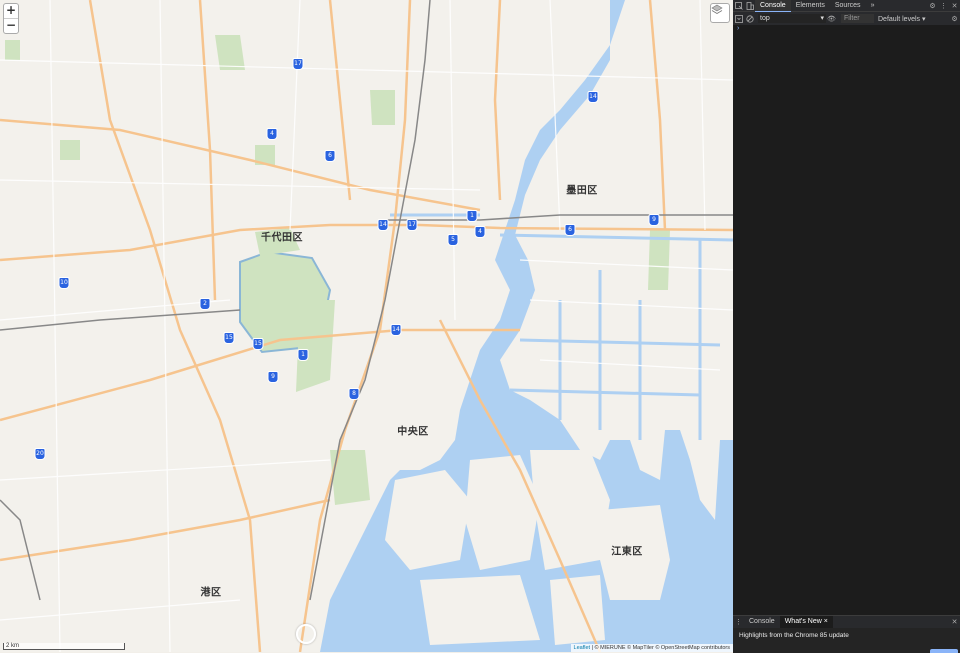 This screenshot has width=960, height=653. What do you see at coordinates (736, 28) in the screenshot?
I see `console-prompt: ›` at bounding box center [736, 28].